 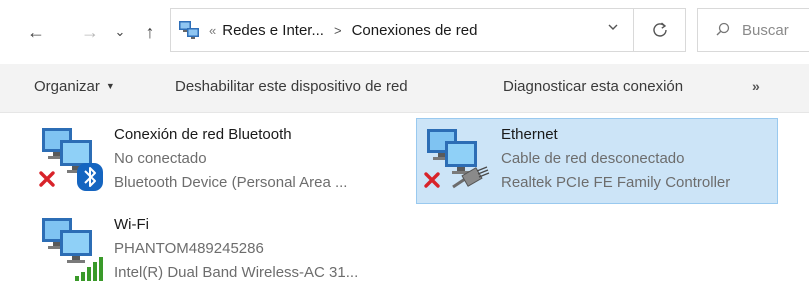 I want to click on signal-bars-icon, so click(x=89, y=269).